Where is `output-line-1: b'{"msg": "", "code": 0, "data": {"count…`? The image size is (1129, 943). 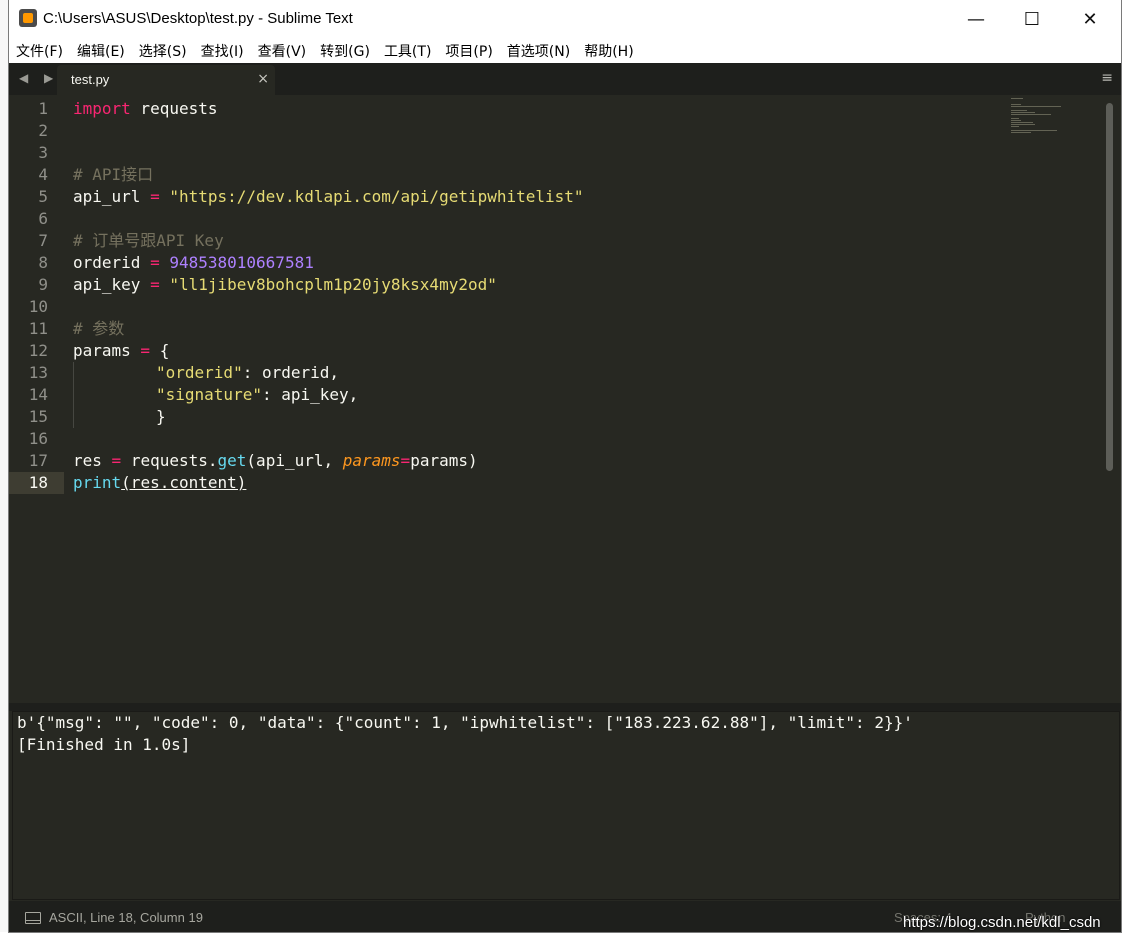
output-line-1: b'{"msg": "", "code": 0, "data": {"count… is located at coordinates (465, 722).